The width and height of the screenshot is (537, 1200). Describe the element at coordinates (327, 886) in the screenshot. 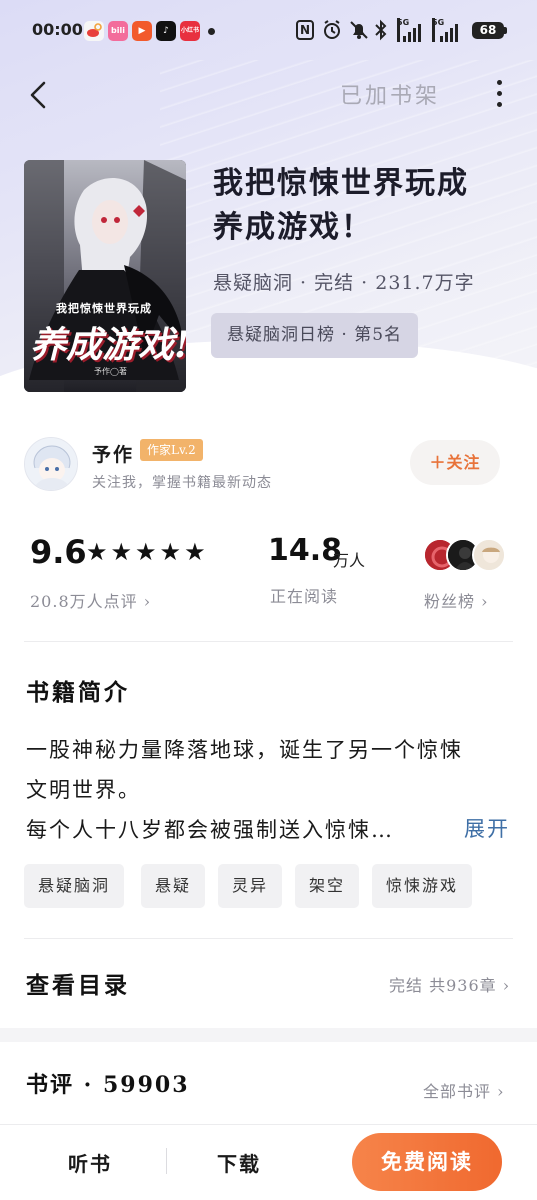

I see `genre-tag: 架空` at that location.